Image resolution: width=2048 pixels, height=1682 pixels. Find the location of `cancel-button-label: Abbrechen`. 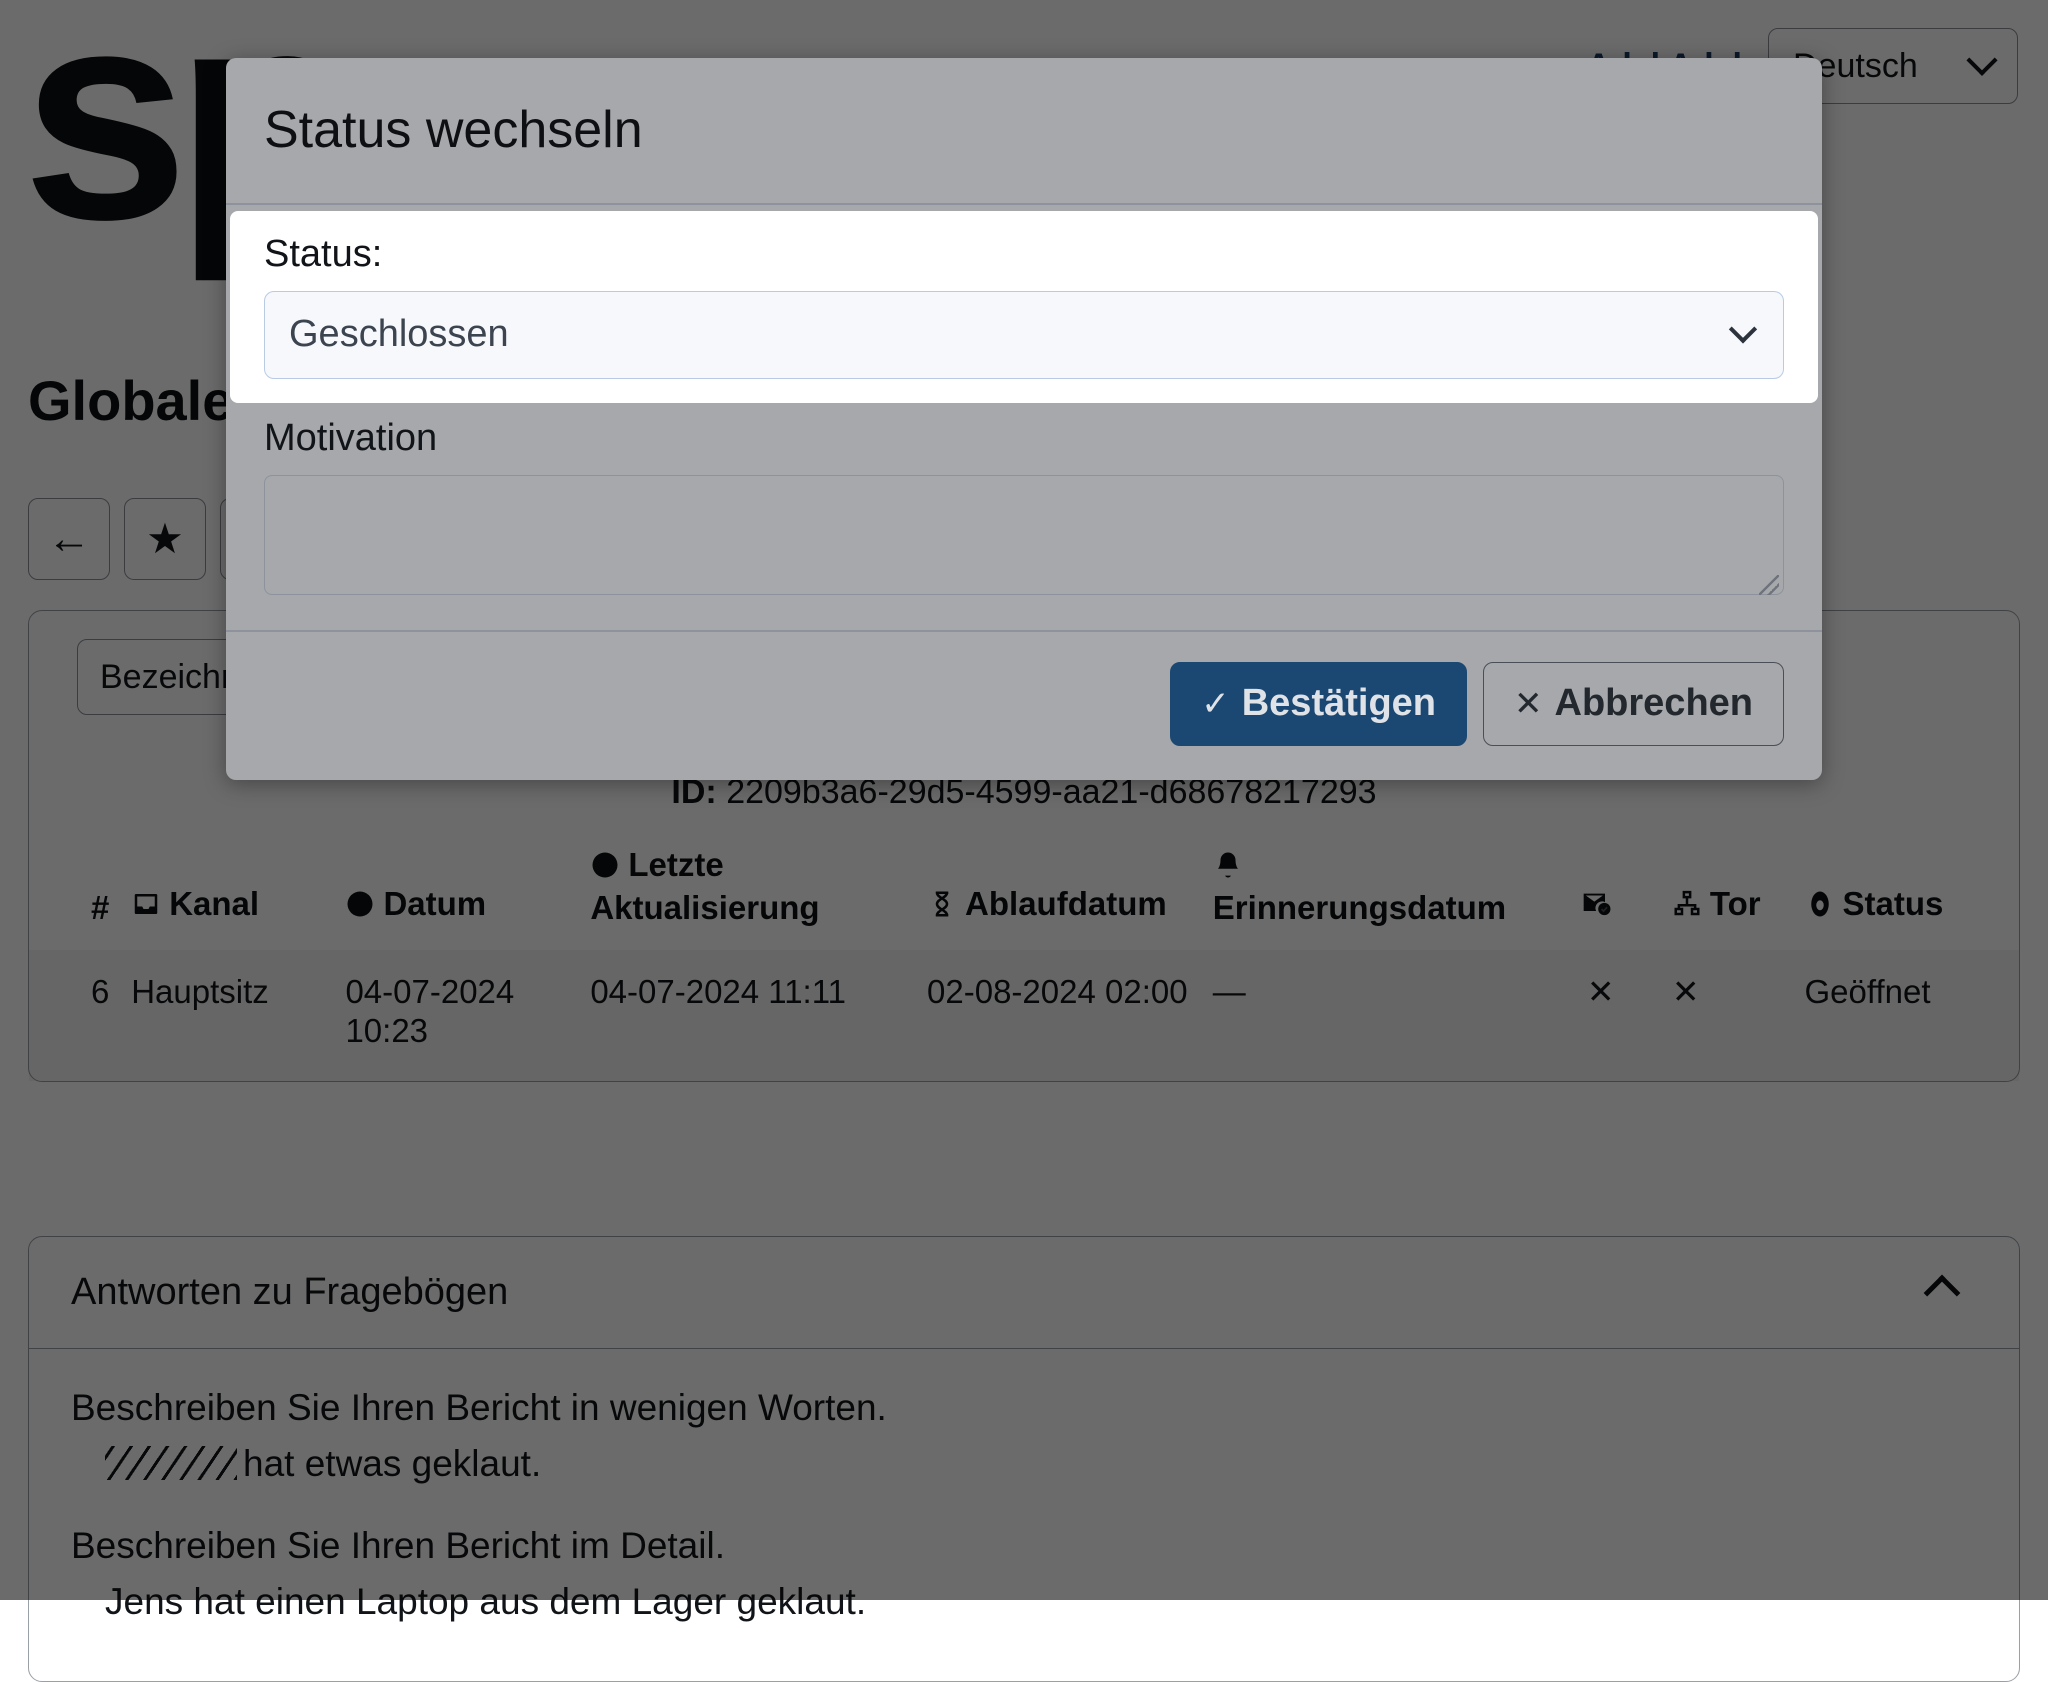

cancel-button-label: Abbrechen is located at coordinates (1654, 703).